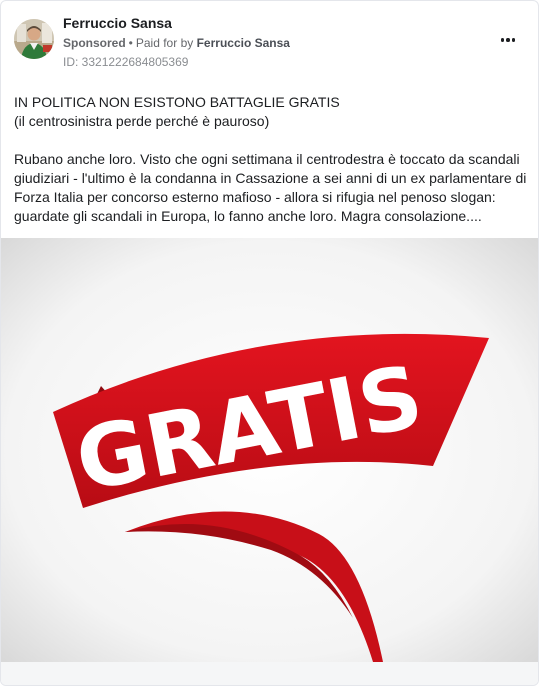 This screenshot has width=539, height=686. I want to click on more-horizontal-icon, so click(502, 40).